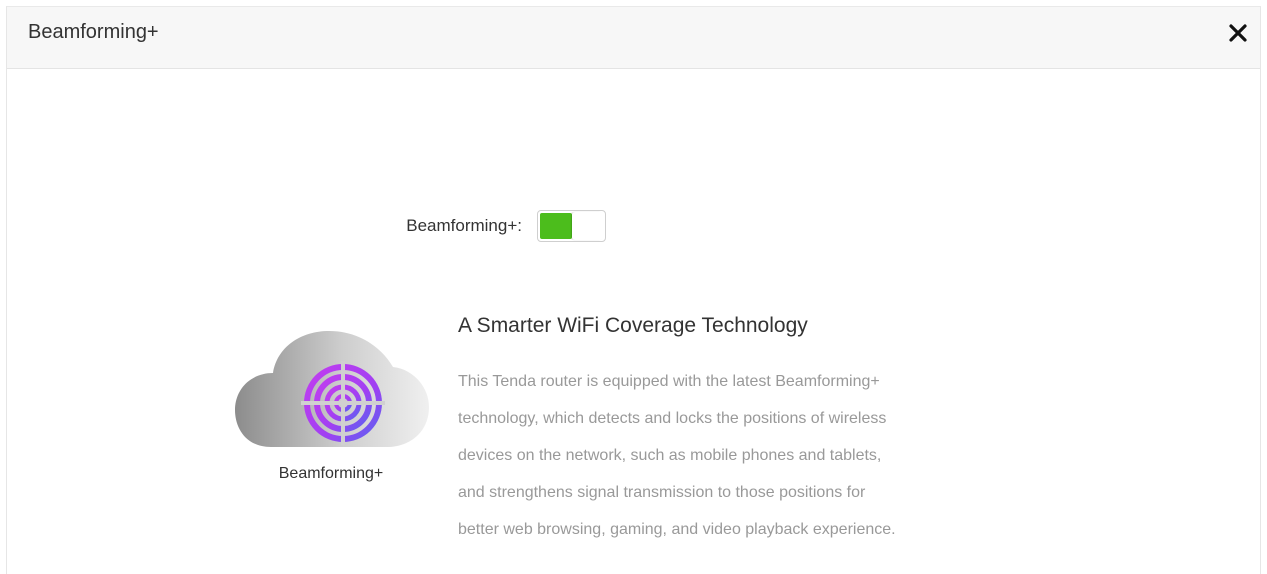 The image size is (1267, 574). I want to click on close-button, so click(1238, 33).